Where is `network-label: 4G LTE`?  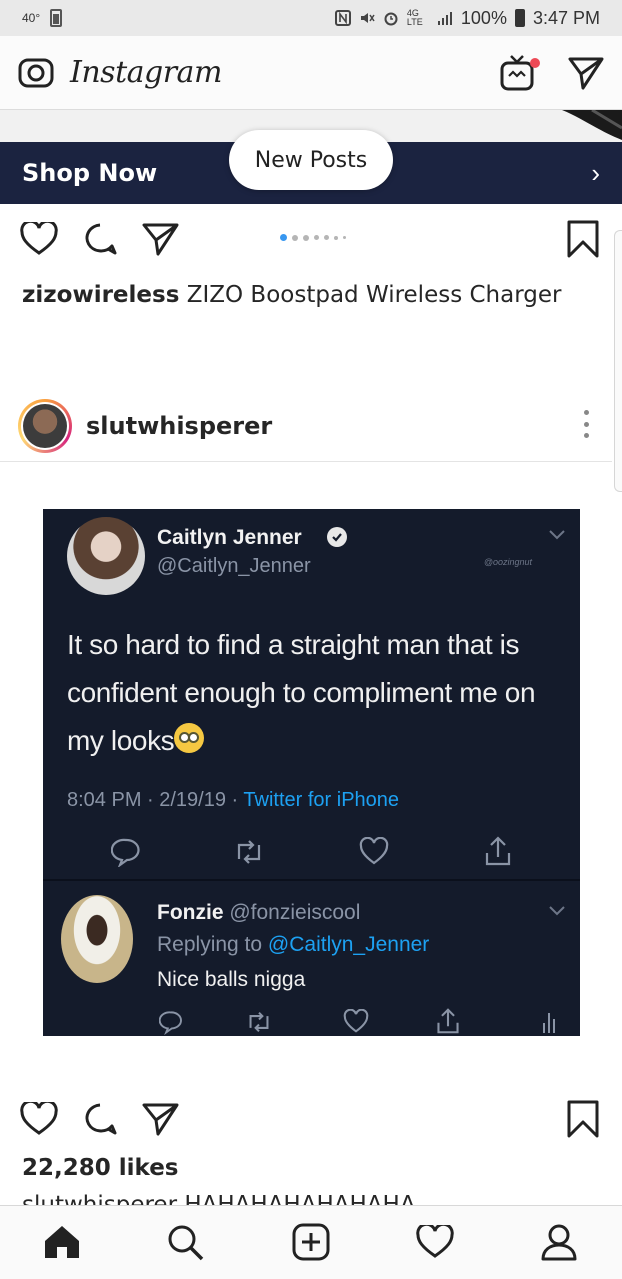
network-label: 4G LTE is located at coordinates (414, 17).